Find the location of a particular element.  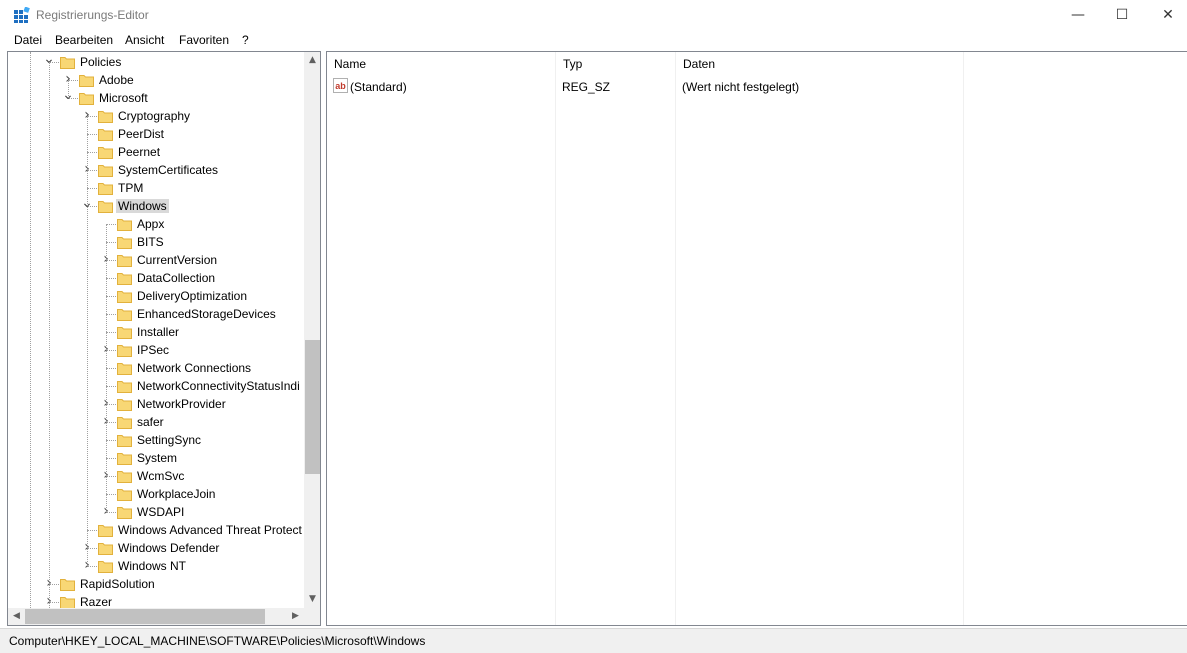

tree-node: Peernet is located at coordinates (156, 152).